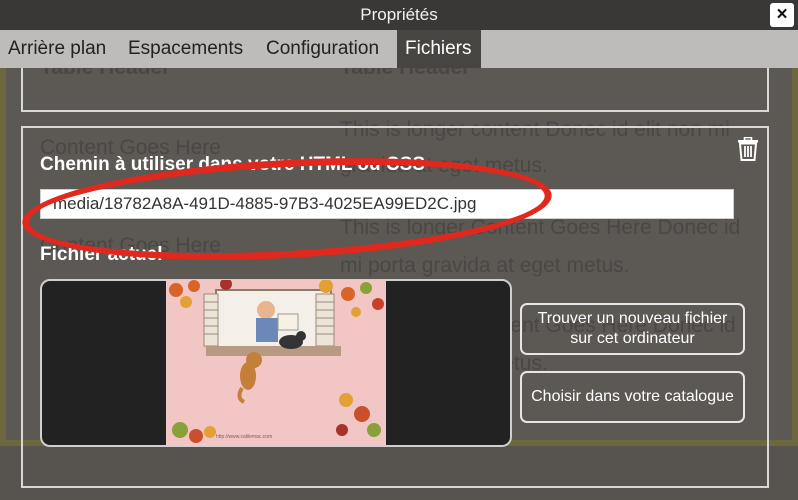  Describe the element at coordinates (244, 437) in the screenshot. I see `thumb-caption: http://www.calilemac.com` at that location.